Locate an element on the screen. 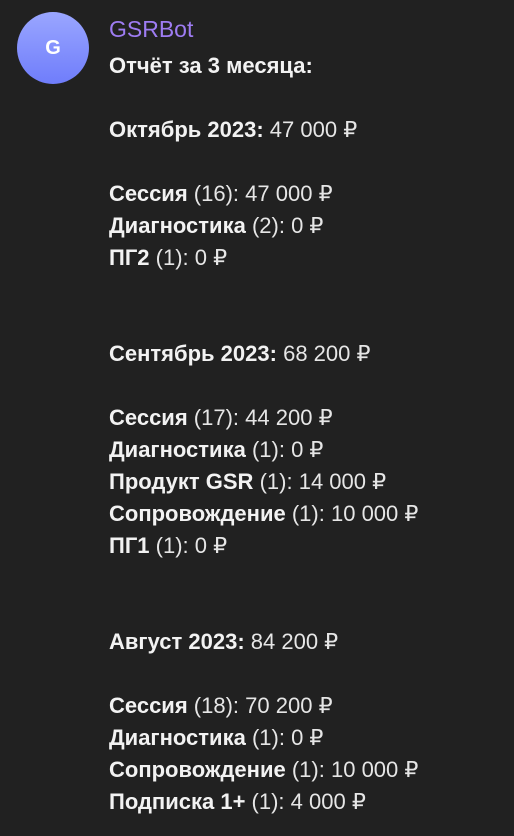  month-header: Октябрь 2023: 47 000 ₽ is located at coordinates (309, 130).